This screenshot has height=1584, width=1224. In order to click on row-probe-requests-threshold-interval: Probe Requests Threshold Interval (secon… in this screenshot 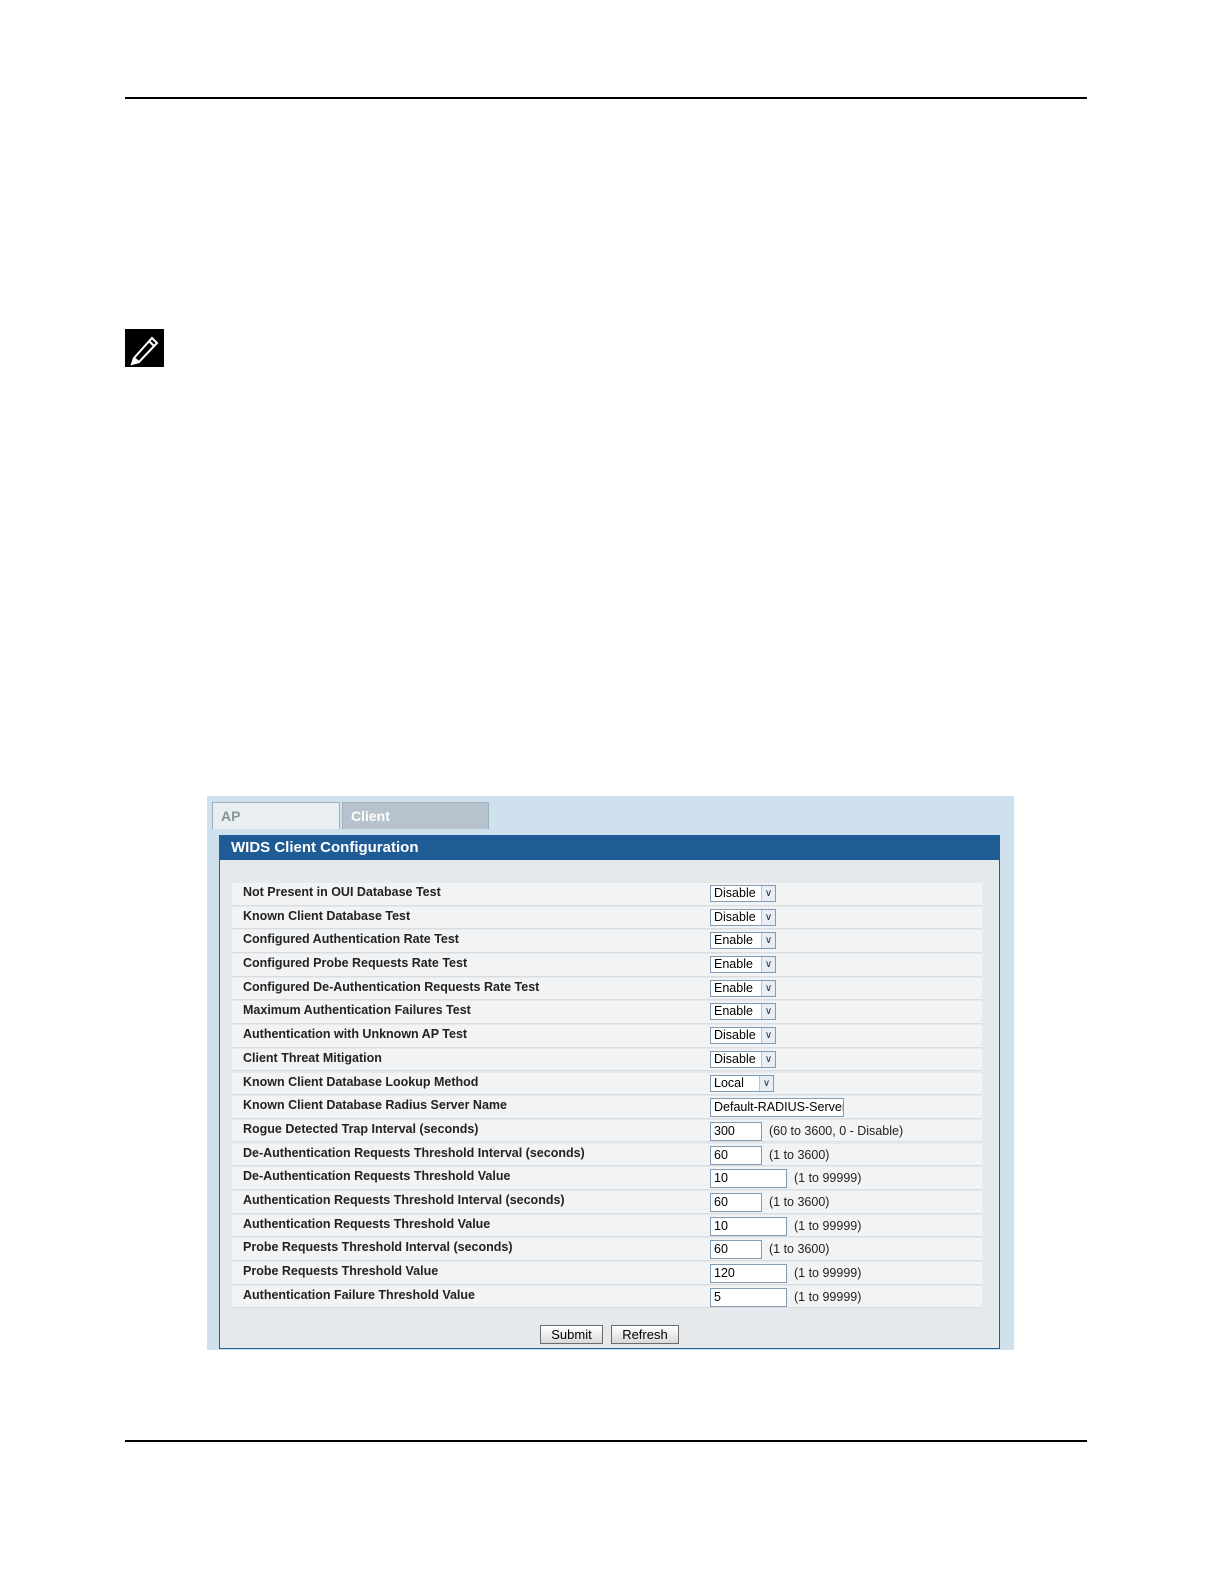, I will do `click(607, 1249)`.